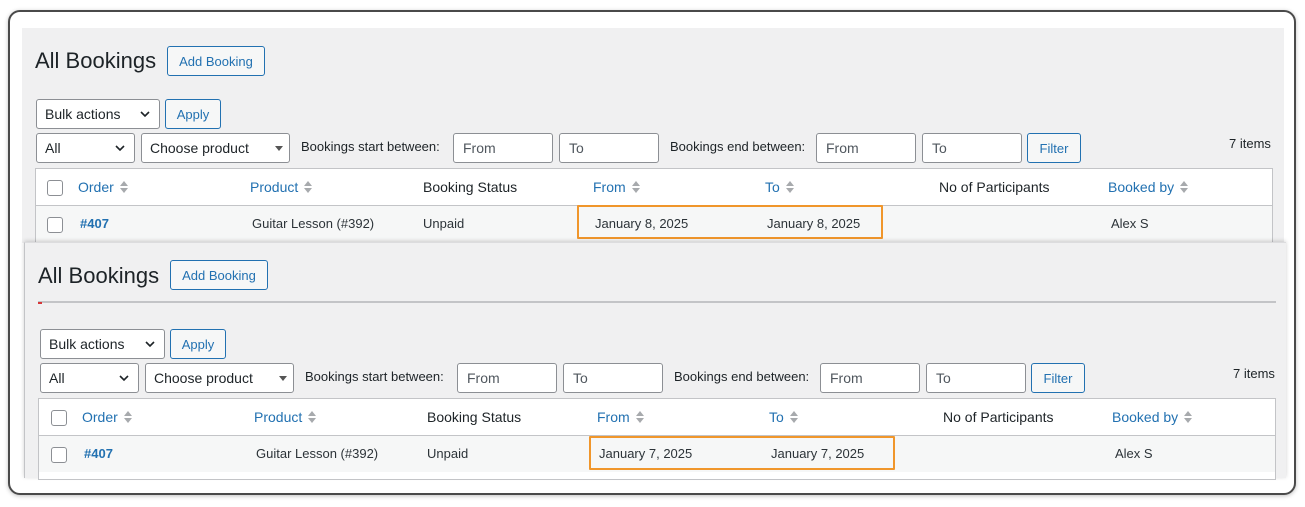  I want to click on notice-marker, so click(40, 303).